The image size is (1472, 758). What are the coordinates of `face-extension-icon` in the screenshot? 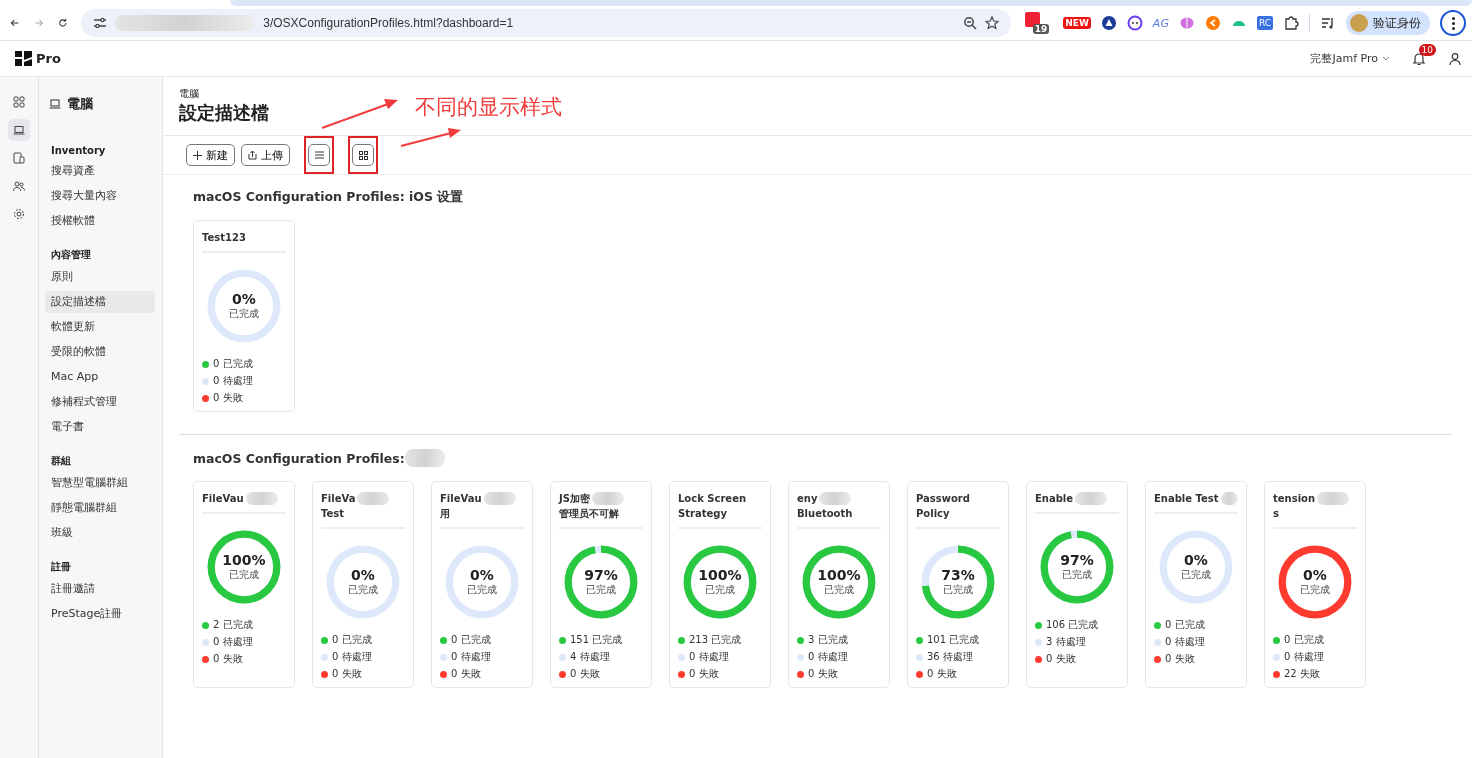 It's located at (1134, 23).